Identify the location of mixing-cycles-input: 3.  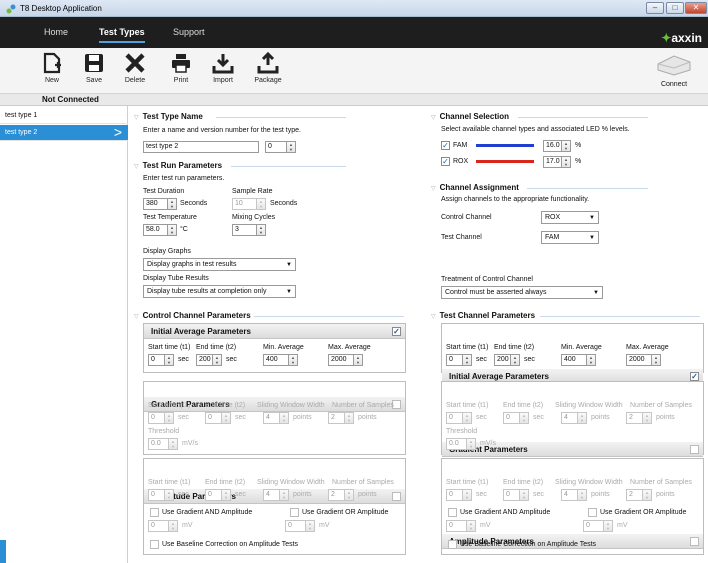
(244, 230).